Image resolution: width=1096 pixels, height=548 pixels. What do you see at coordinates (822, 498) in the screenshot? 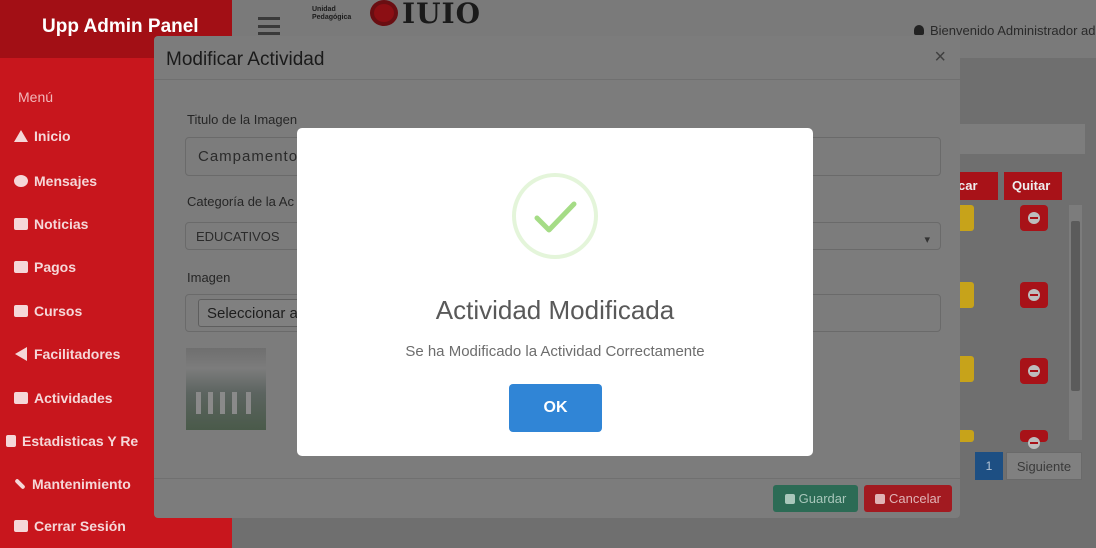
I see `save-button-label: Guardar` at bounding box center [822, 498].